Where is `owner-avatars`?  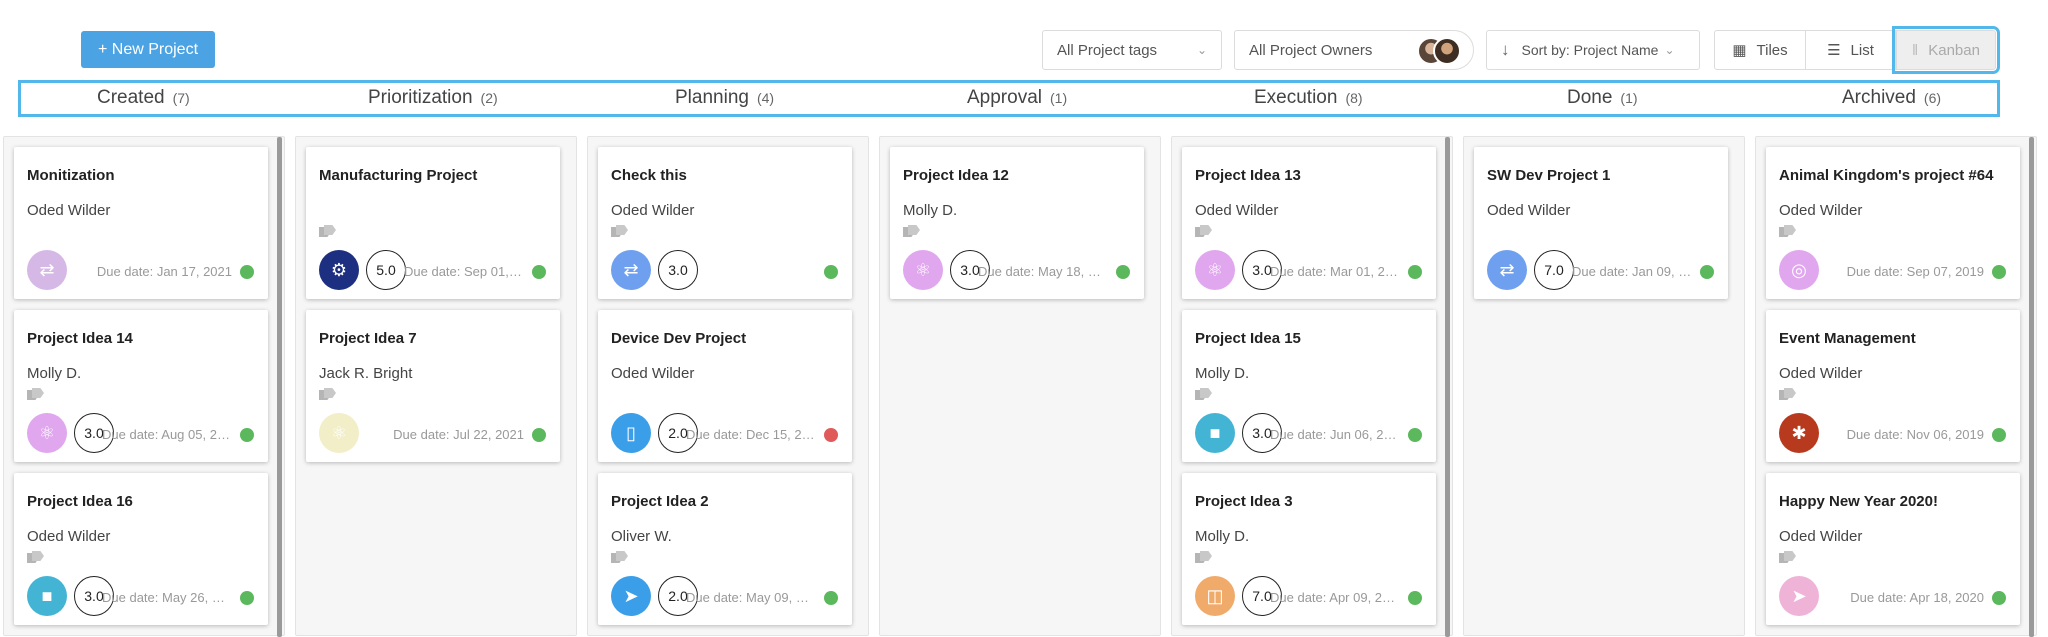
owner-avatars is located at coordinates (1440, 51).